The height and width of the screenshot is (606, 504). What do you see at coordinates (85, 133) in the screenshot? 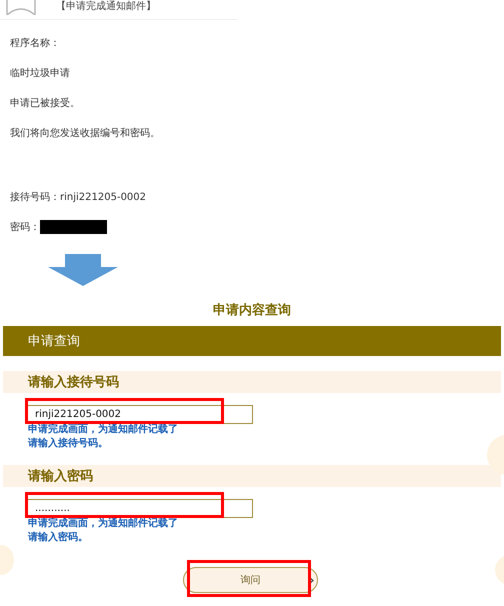
I see `email-text: 我们将向您发送收据编号和密码。` at bounding box center [85, 133].